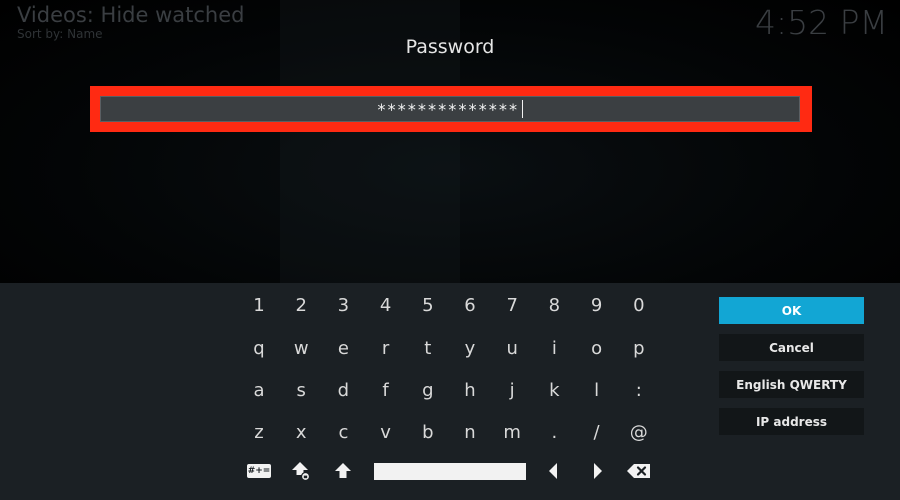 This screenshot has height=500, width=900. Describe the element at coordinates (428, 432) in the screenshot. I see `keyboard-key: b` at that location.